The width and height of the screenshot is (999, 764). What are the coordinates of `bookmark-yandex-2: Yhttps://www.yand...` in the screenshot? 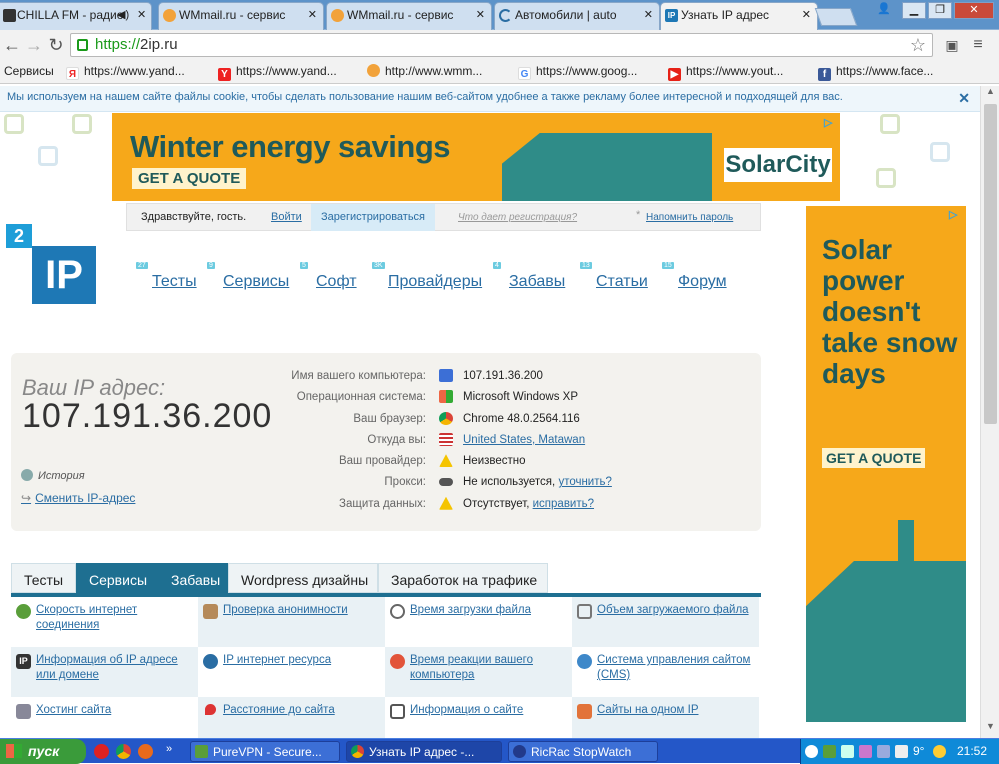 It's located at (277, 72).